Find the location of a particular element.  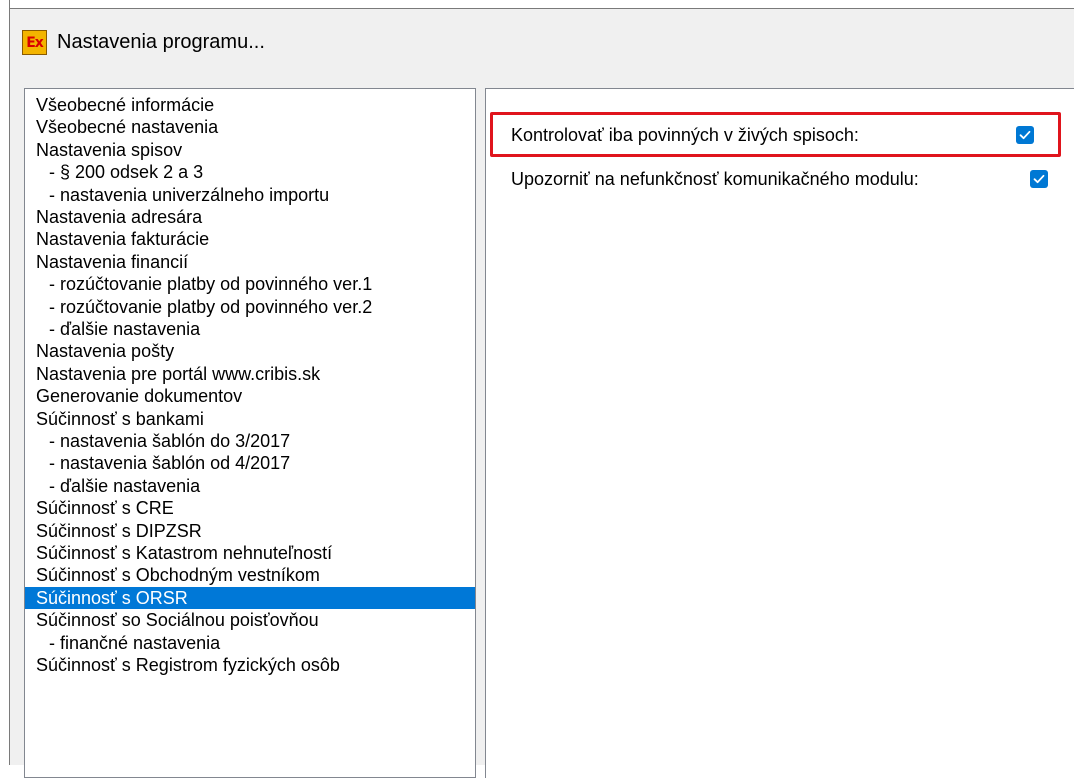

list-item: Súčinnosť s Obchodným vestníkom is located at coordinates (250, 575).